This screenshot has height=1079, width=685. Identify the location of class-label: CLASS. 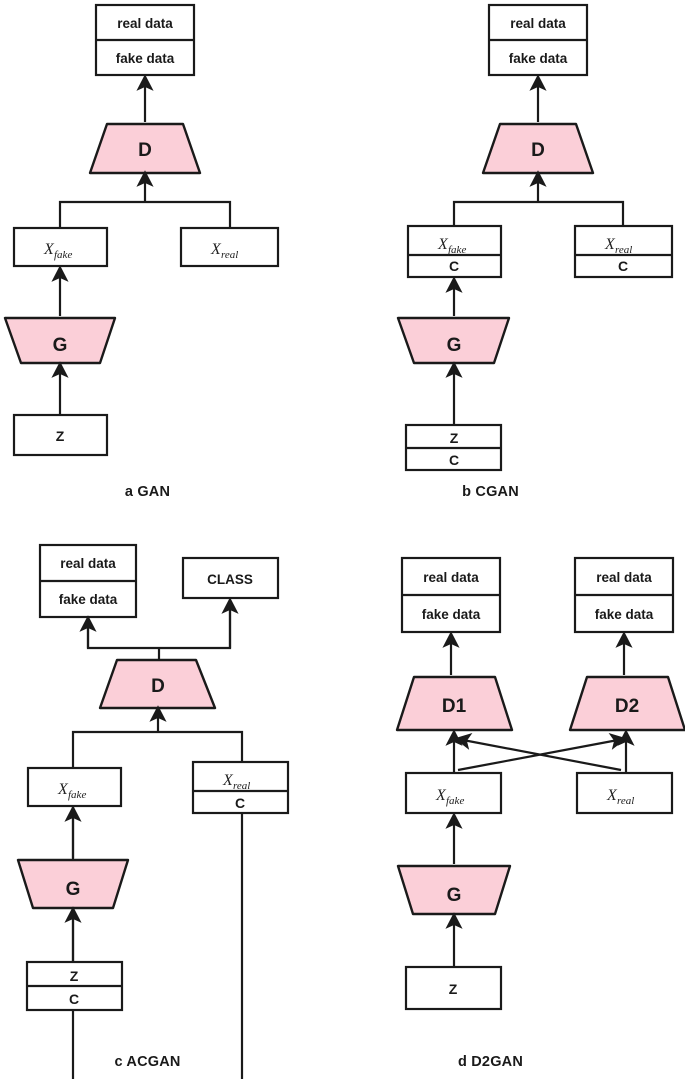
(230, 579).